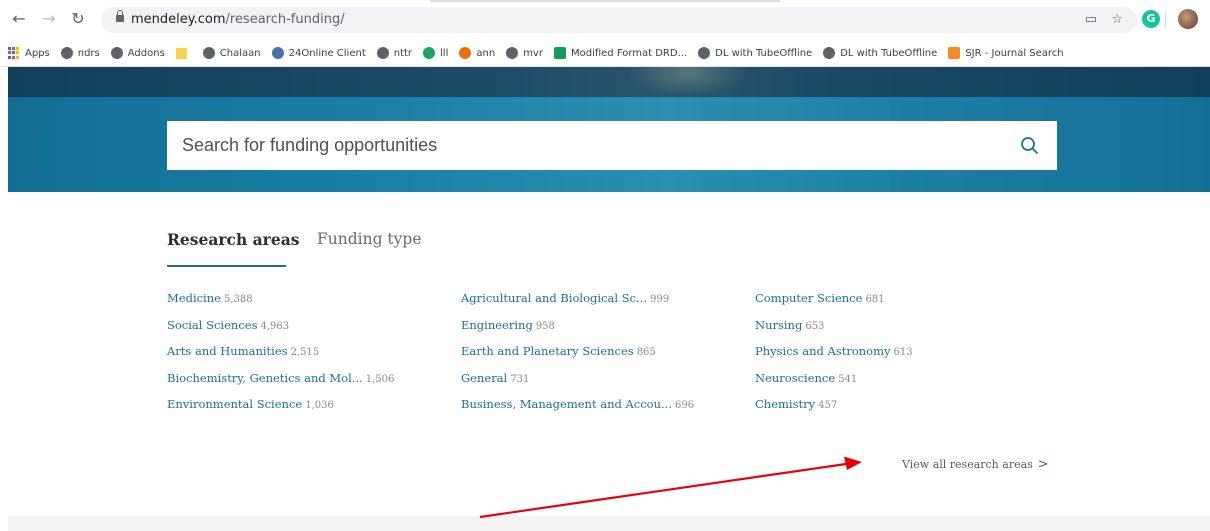 The height and width of the screenshot is (531, 1210). Describe the element at coordinates (29, 53) in the screenshot. I see `bookmark-item: Apps` at that location.